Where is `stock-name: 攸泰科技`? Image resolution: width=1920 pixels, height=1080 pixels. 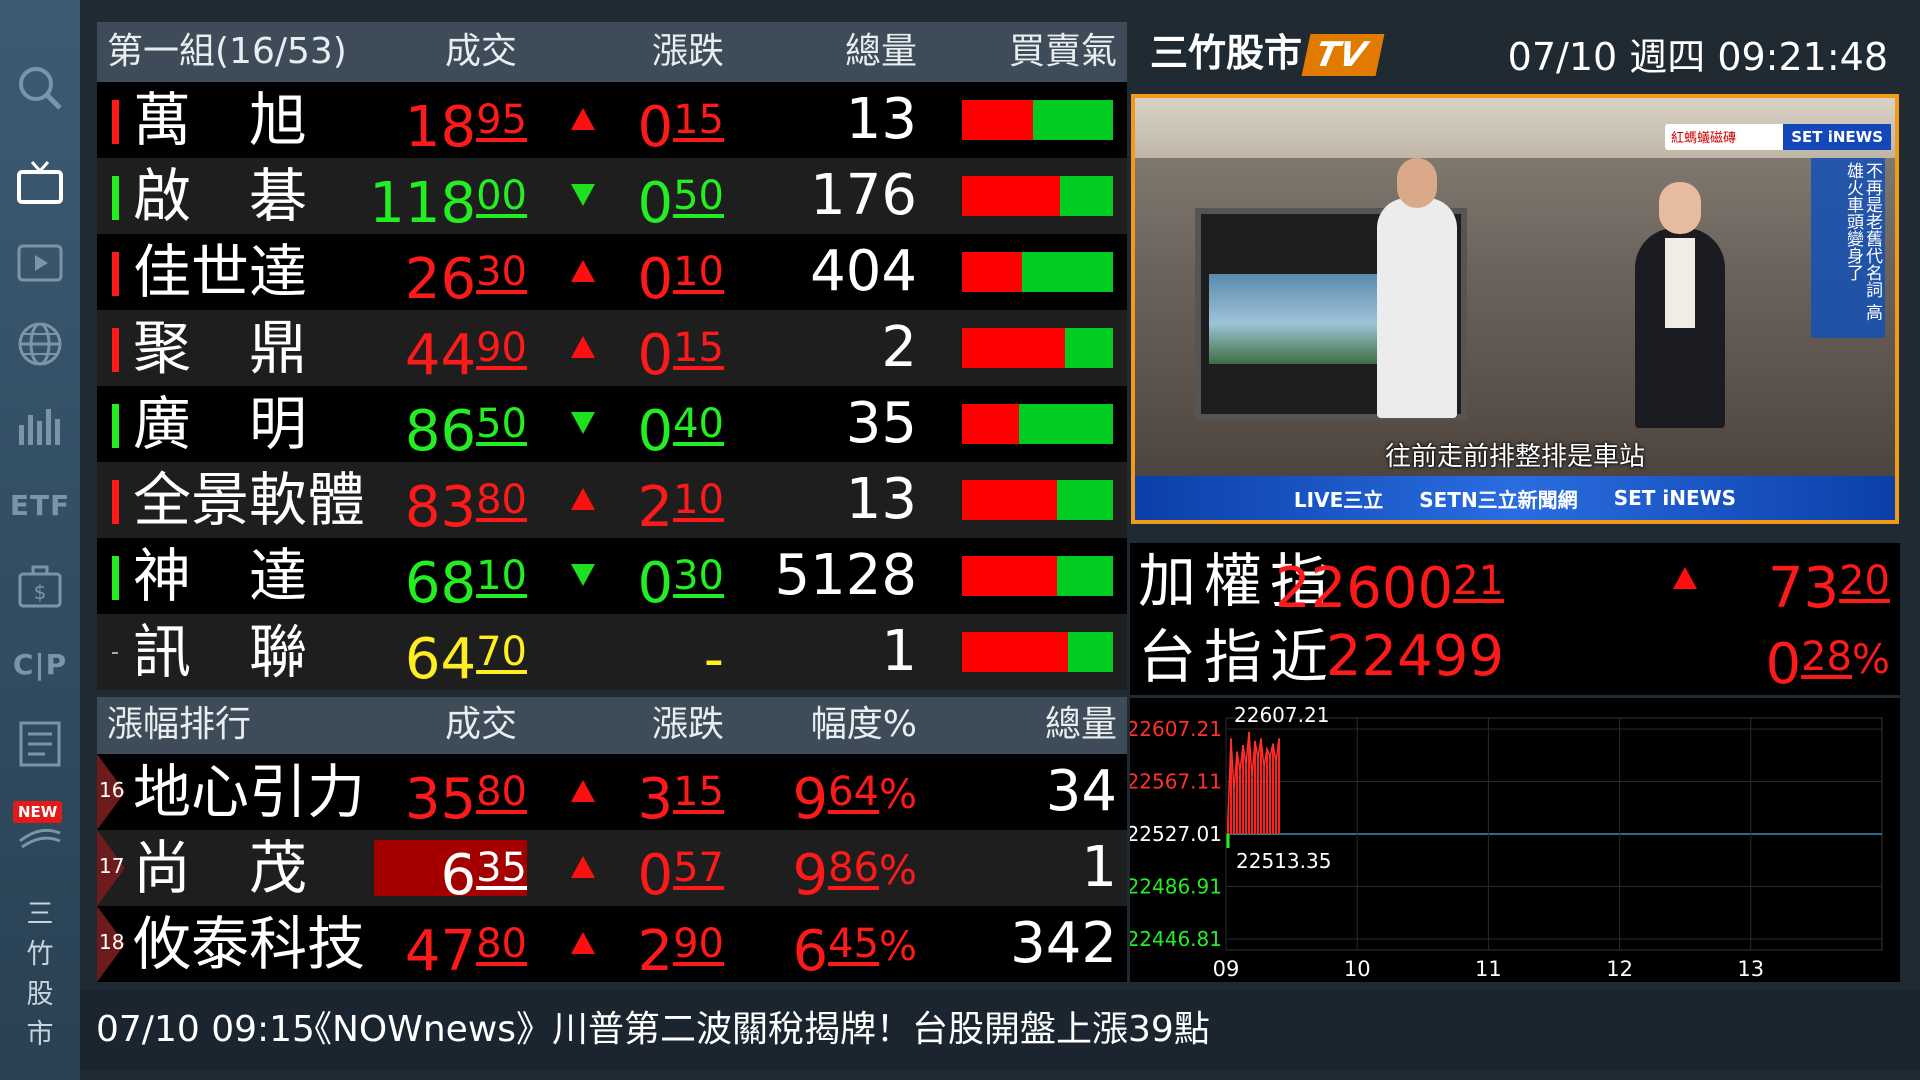
stock-name: 攸泰科技 is located at coordinates (249, 944).